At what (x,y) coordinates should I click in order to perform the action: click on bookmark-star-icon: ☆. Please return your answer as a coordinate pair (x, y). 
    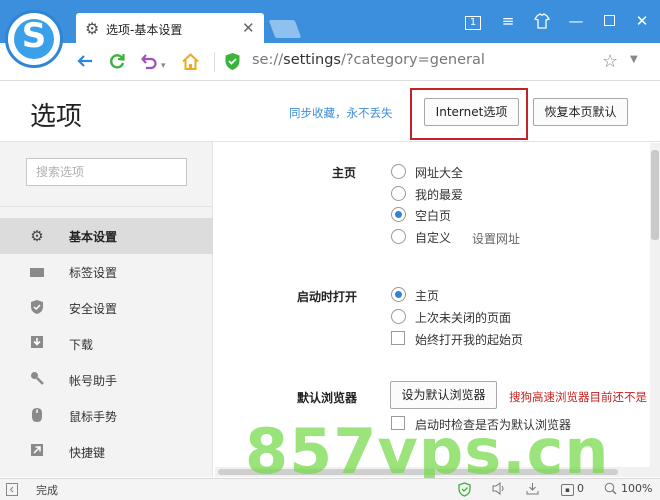
    Looking at the image, I should click on (610, 61).